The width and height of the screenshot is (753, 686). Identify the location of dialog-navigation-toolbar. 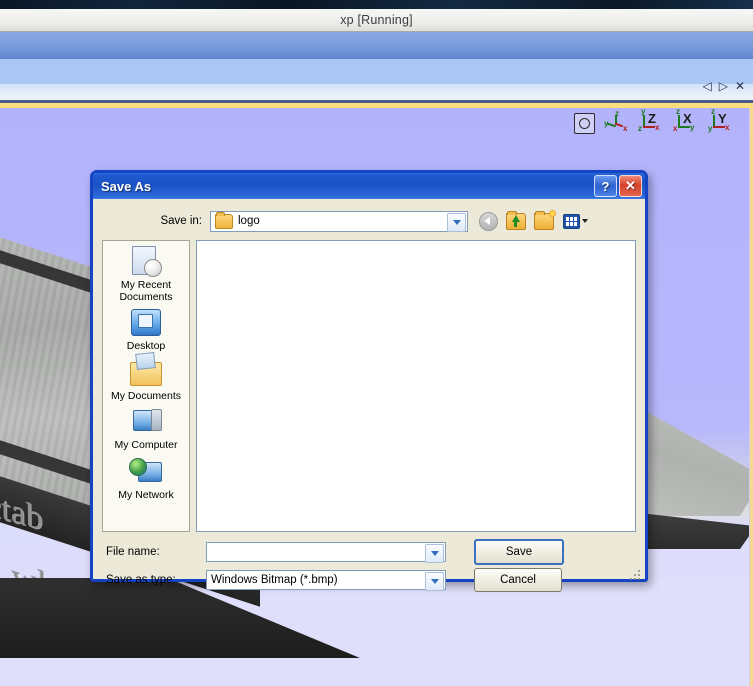
(533, 220).